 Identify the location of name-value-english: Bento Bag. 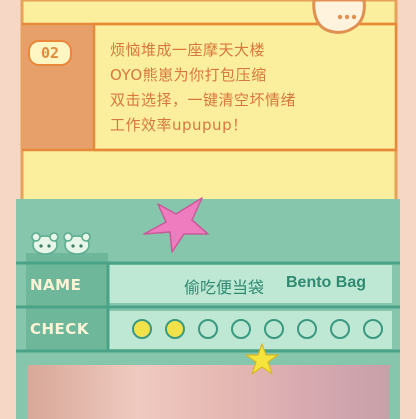
(326, 282).